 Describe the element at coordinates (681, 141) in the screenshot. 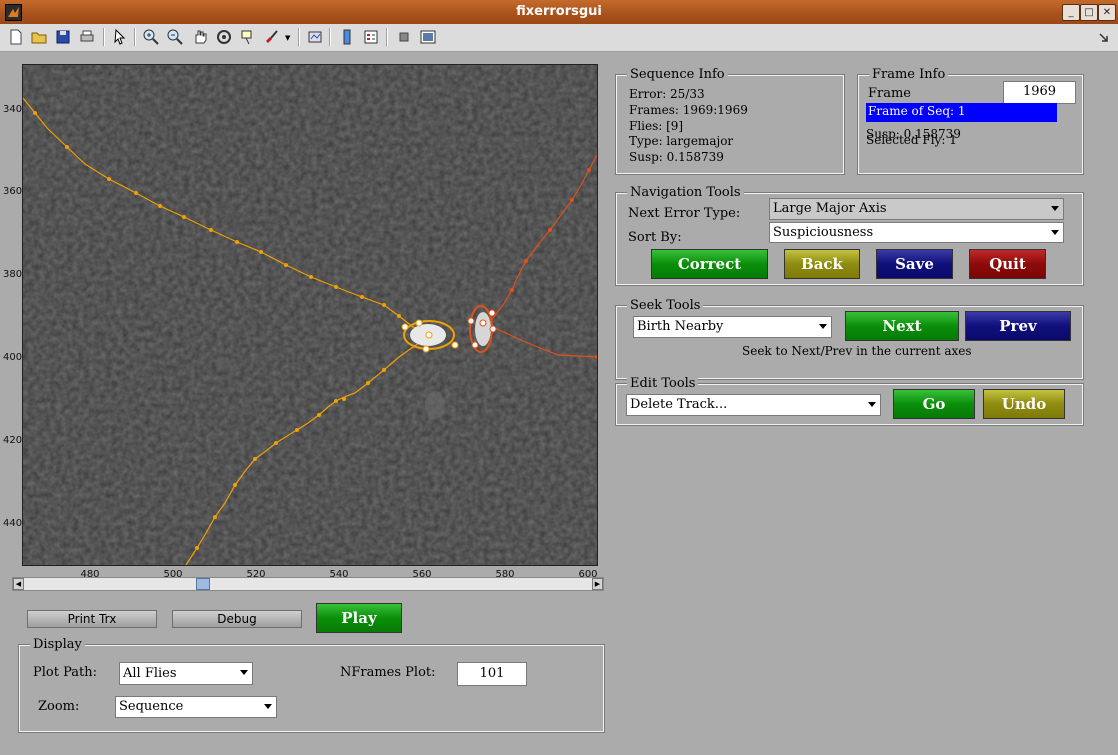

I see `sequence-type-text: Type: largemajor` at that location.